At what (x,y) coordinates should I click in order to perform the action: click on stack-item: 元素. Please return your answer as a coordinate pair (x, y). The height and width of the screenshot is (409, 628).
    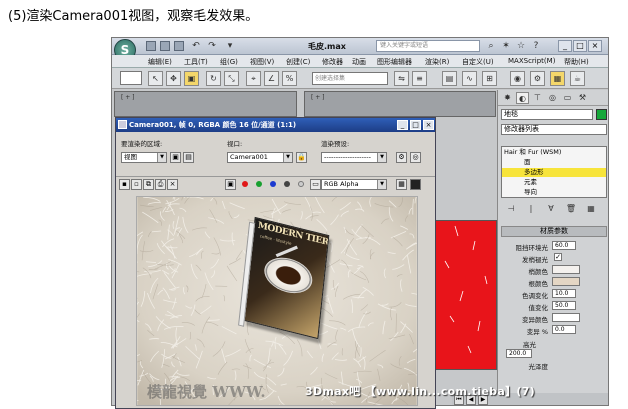
    Looking at the image, I should click on (554, 182).